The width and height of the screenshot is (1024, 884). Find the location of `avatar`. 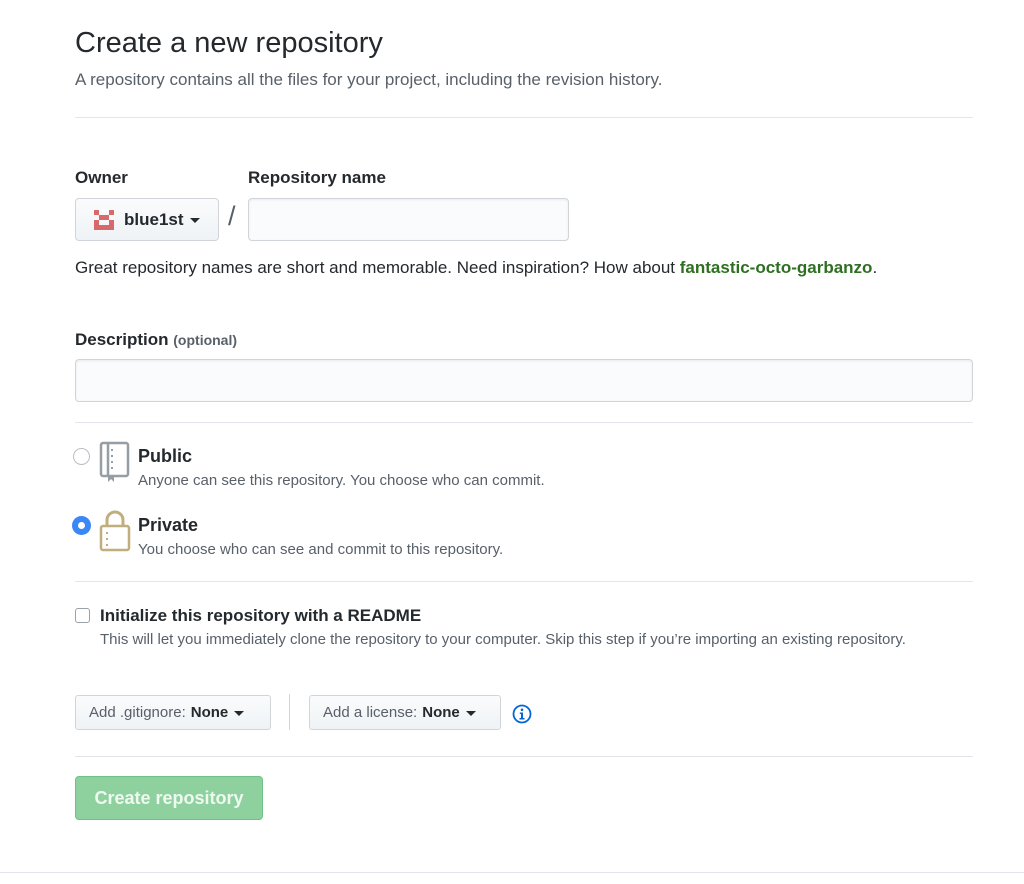

avatar is located at coordinates (104, 219).